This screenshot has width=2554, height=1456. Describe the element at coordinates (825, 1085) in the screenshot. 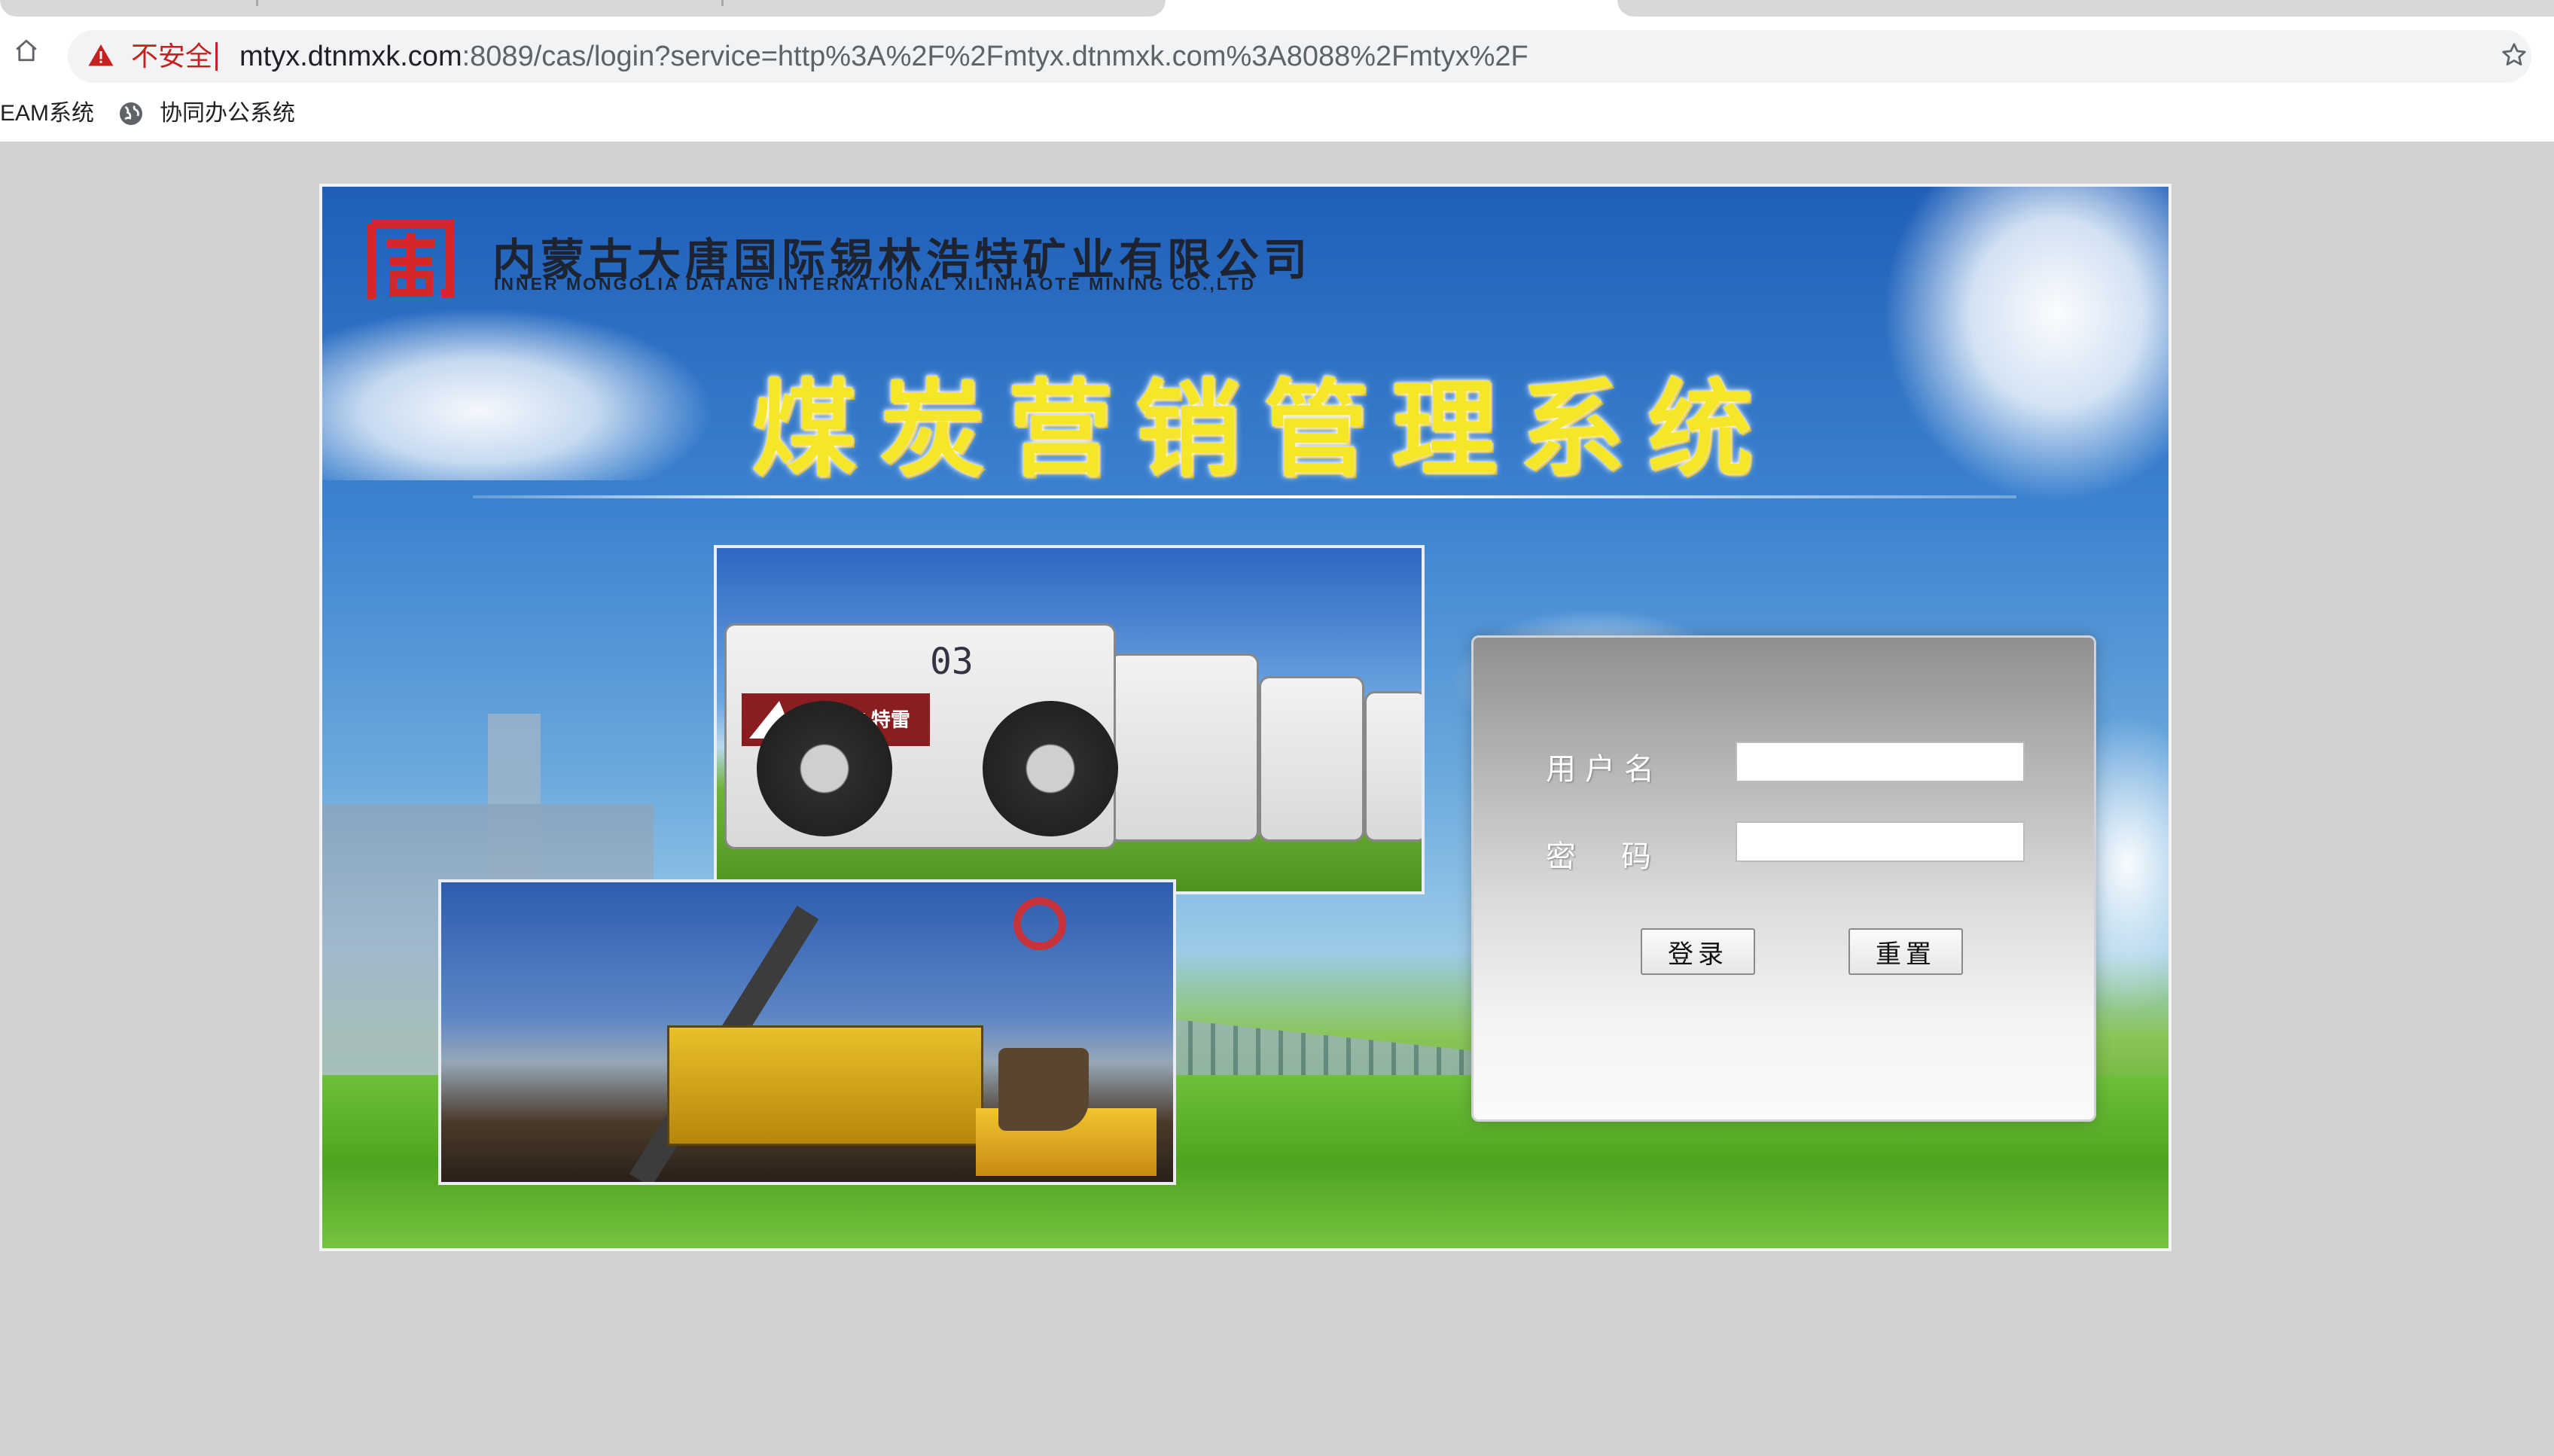

I see `excavator-body-shape` at that location.